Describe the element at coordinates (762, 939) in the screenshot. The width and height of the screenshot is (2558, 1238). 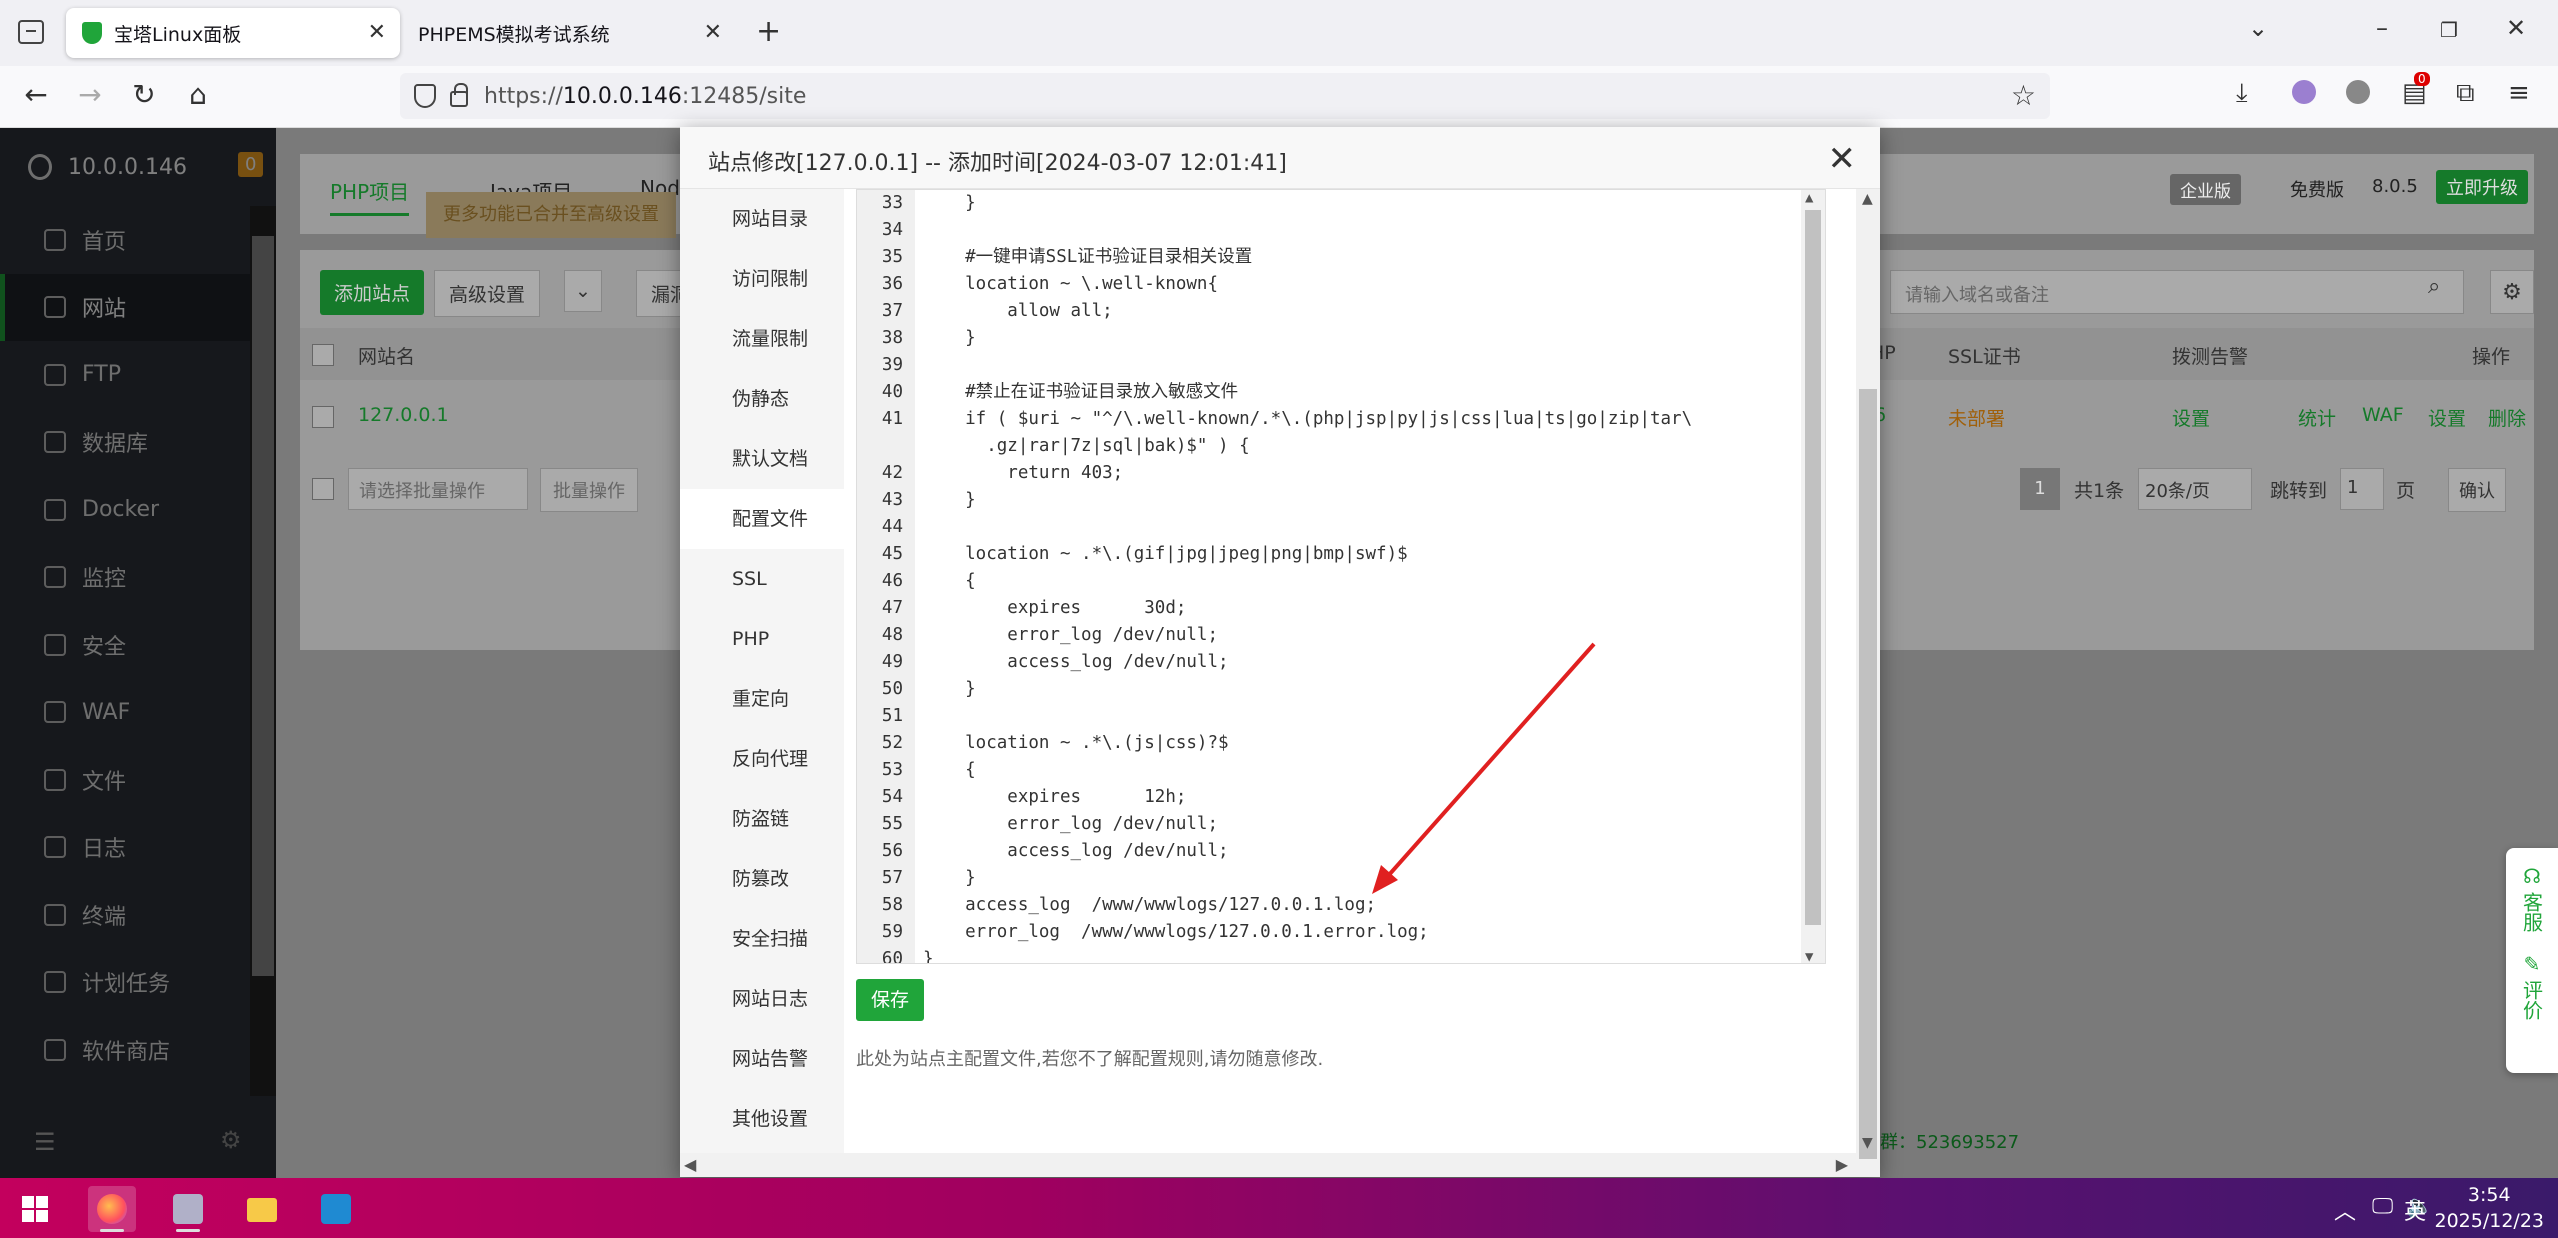
I see `modal-nav-item: 安全扫描` at that location.